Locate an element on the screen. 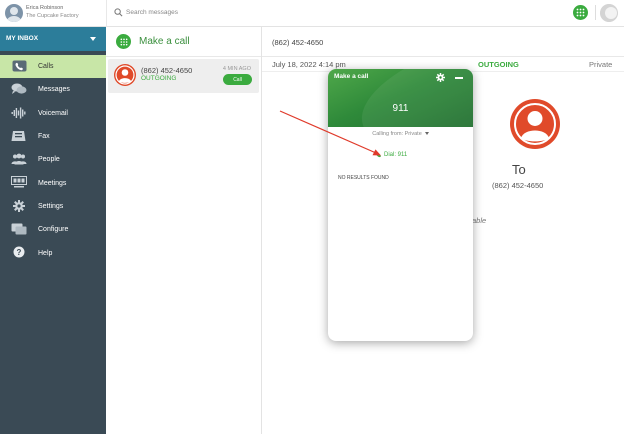 The height and width of the screenshot is (434, 624). to-number: (862) 452-4650 is located at coordinates (518, 185).